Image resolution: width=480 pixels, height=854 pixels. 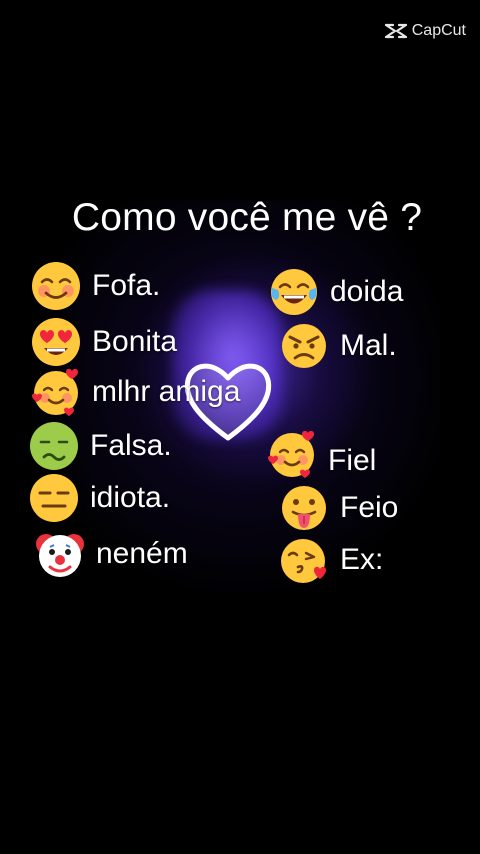 I want to click on list-item: Mal., so click(x=337, y=346).